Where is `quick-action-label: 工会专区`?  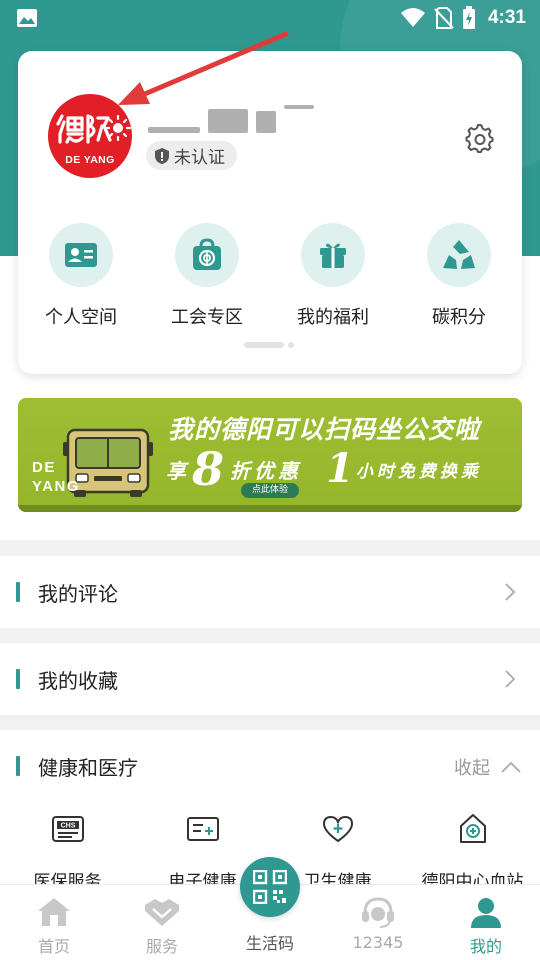
quick-action-label: 工会专区 is located at coordinates (207, 317).